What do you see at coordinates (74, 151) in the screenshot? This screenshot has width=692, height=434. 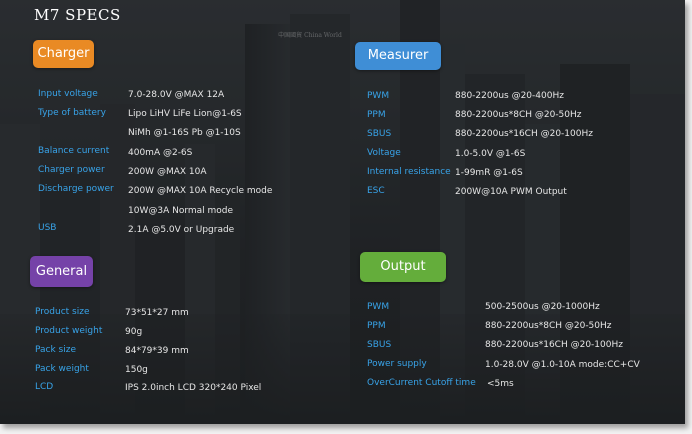 I see `spec-label: Balance current` at bounding box center [74, 151].